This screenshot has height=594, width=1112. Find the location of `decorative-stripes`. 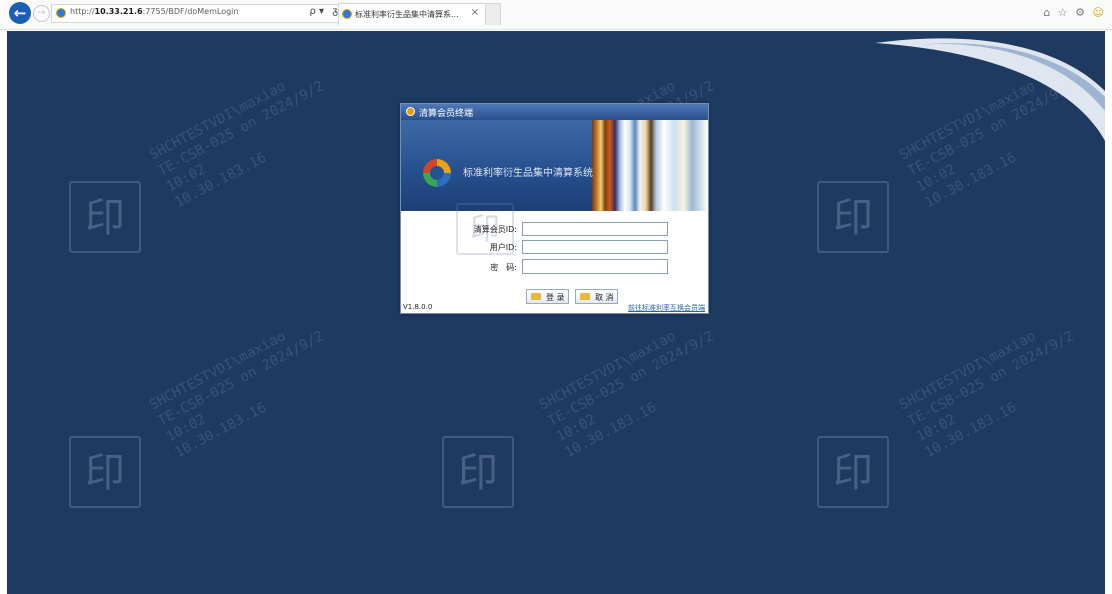

decorative-stripes is located at coordinates (650, 165).